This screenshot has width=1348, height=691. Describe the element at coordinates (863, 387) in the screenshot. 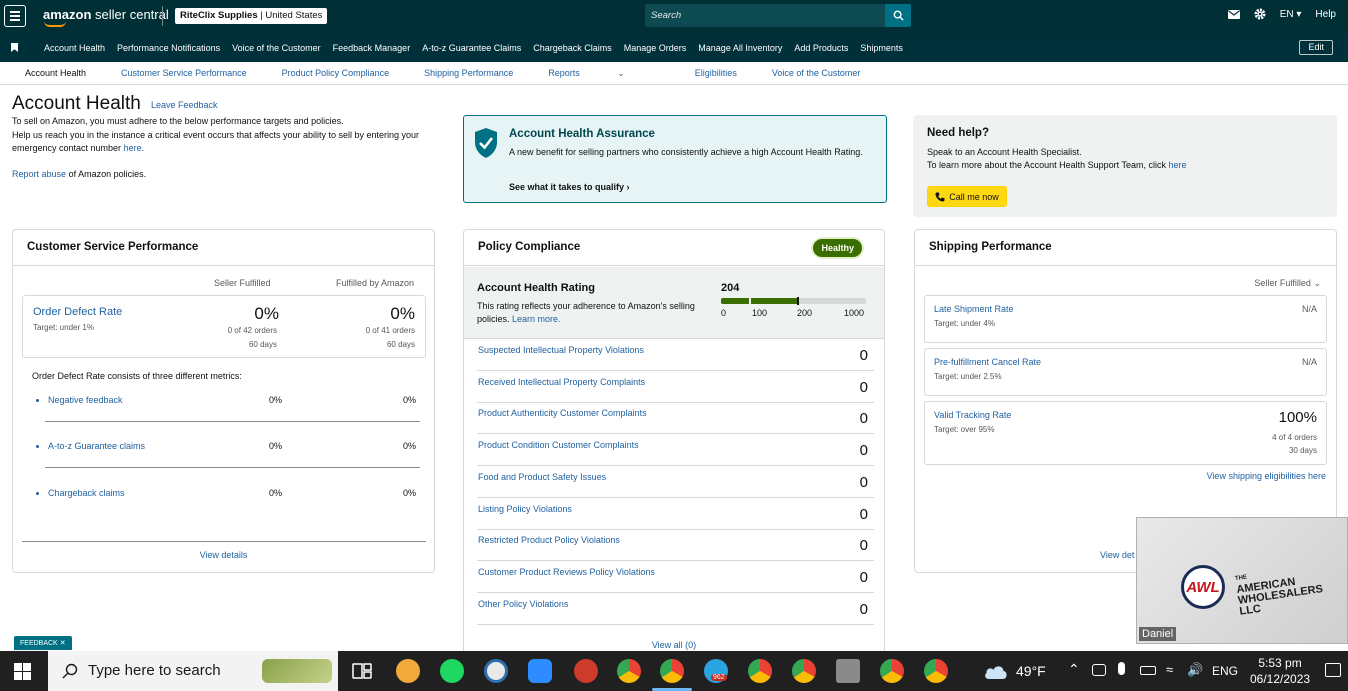

I see `policy-row-count: 0` at that location.